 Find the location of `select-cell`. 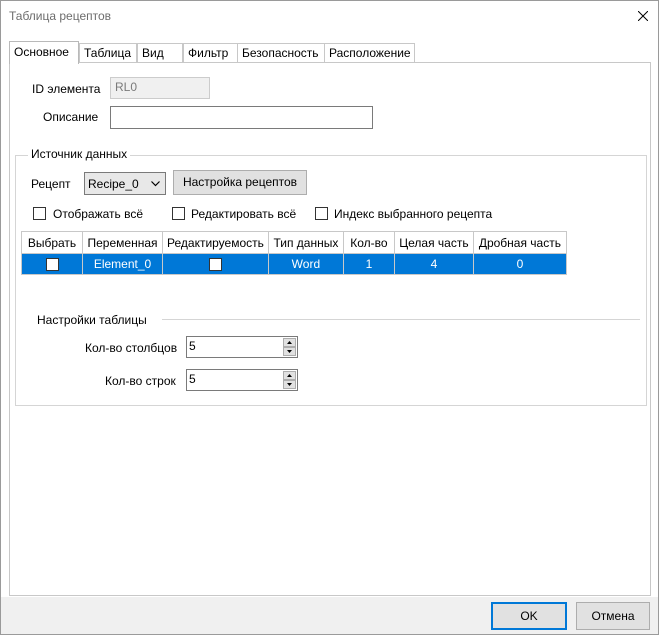

select-cell is located at coordinates (52, 264).